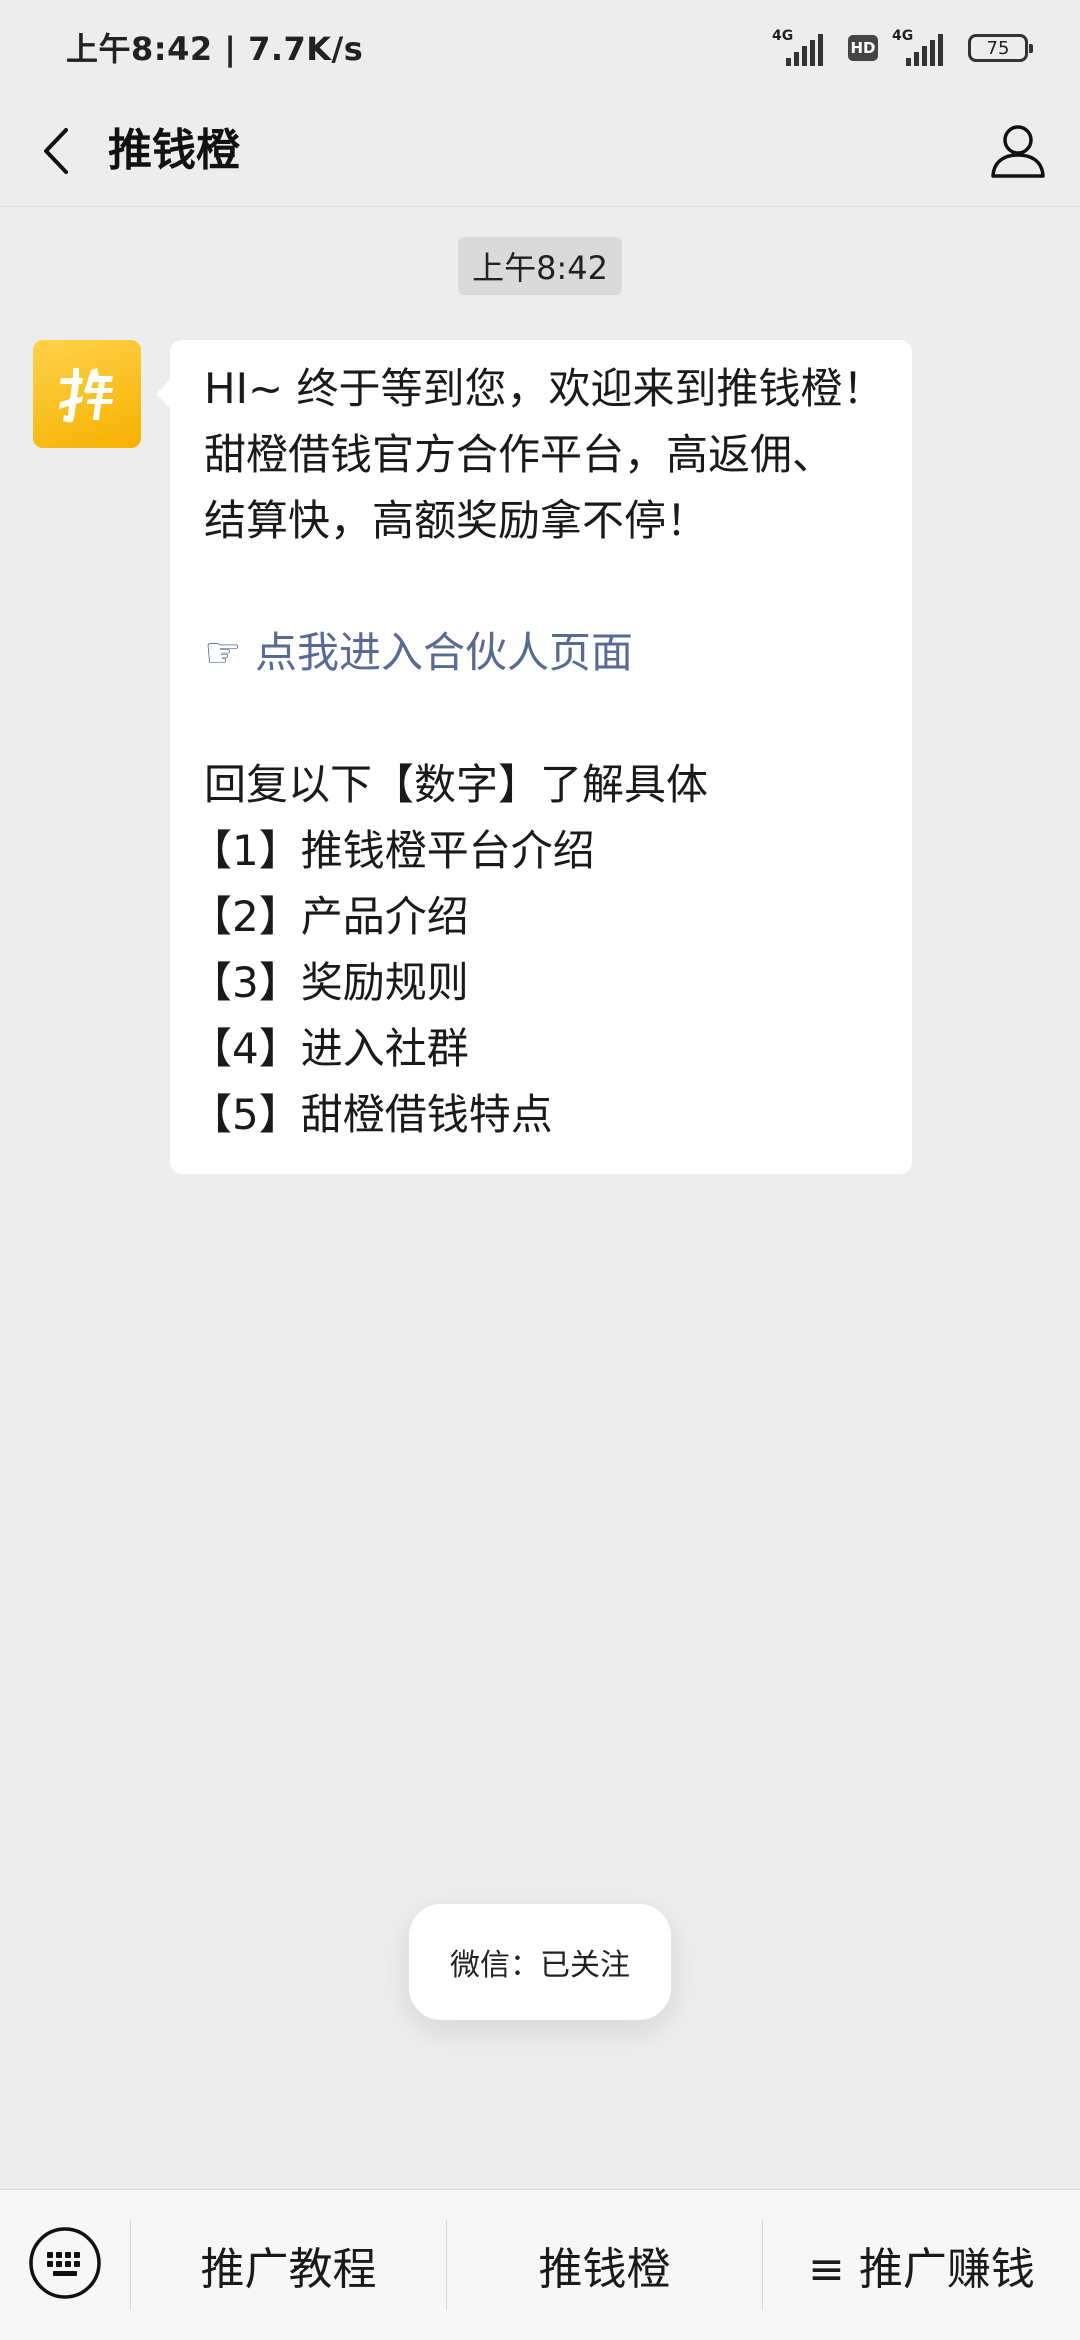 Image resolution: width=1080 pixels, height=2340 pixels. I want to click on status-time: 上午8:42 | 7.7K/s, so click(215, 49).